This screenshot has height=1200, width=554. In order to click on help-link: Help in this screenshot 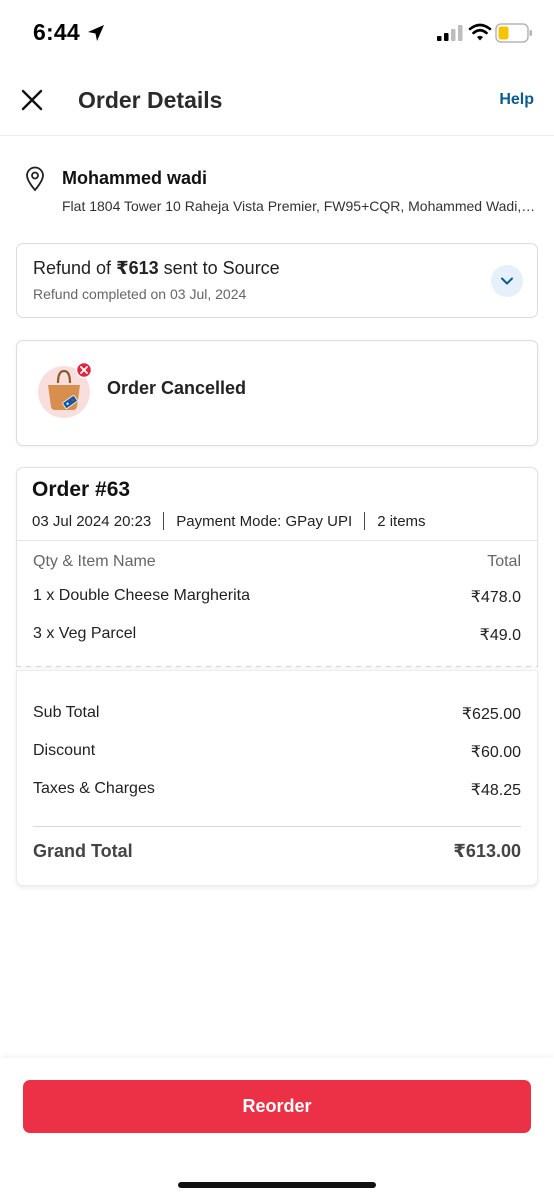, I will do `click(516, 100)`.